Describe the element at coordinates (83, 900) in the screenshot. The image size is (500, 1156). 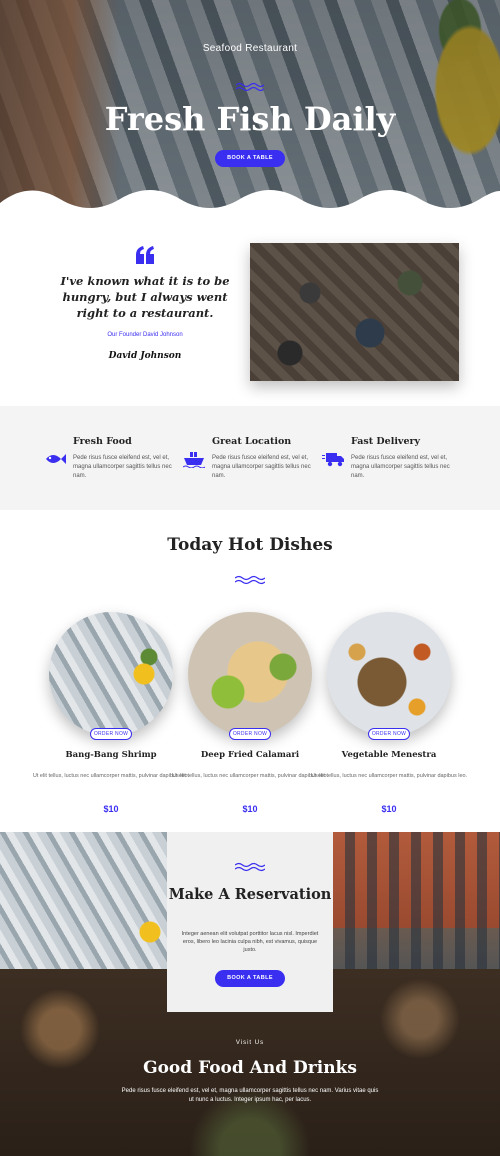
I see `fish-board-photo` at that location.